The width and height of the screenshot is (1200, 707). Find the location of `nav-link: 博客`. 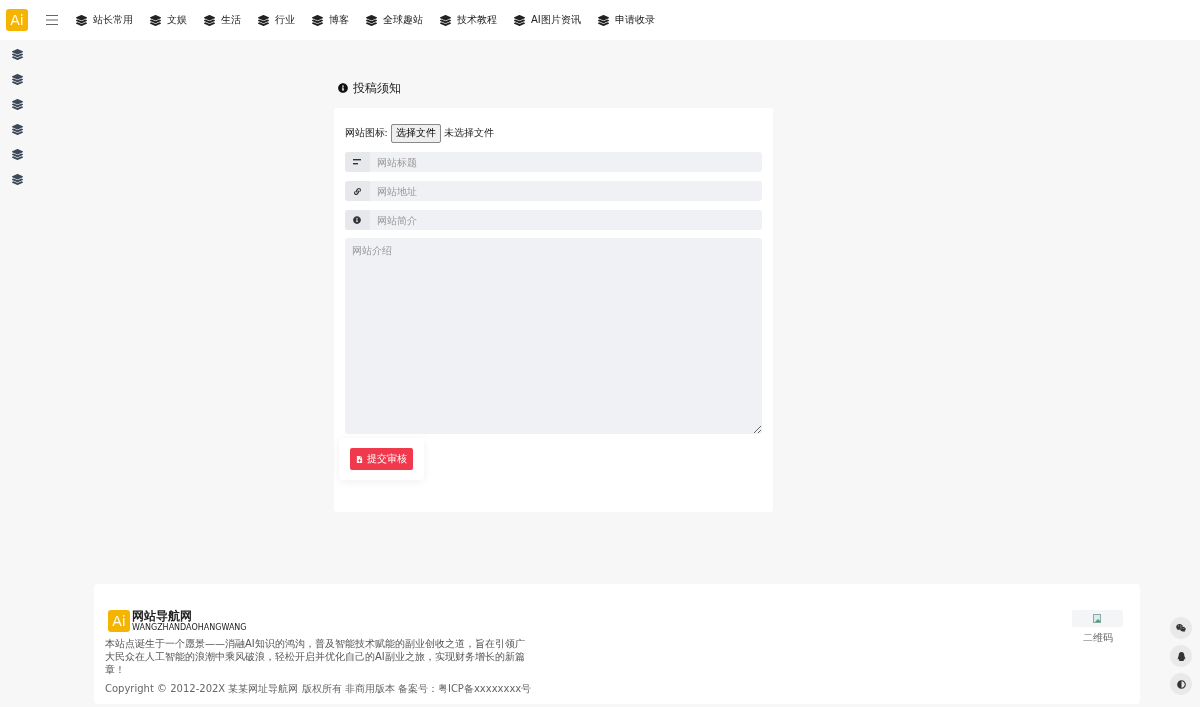

nav-link: 博客 is located at coordinates (339, 20).